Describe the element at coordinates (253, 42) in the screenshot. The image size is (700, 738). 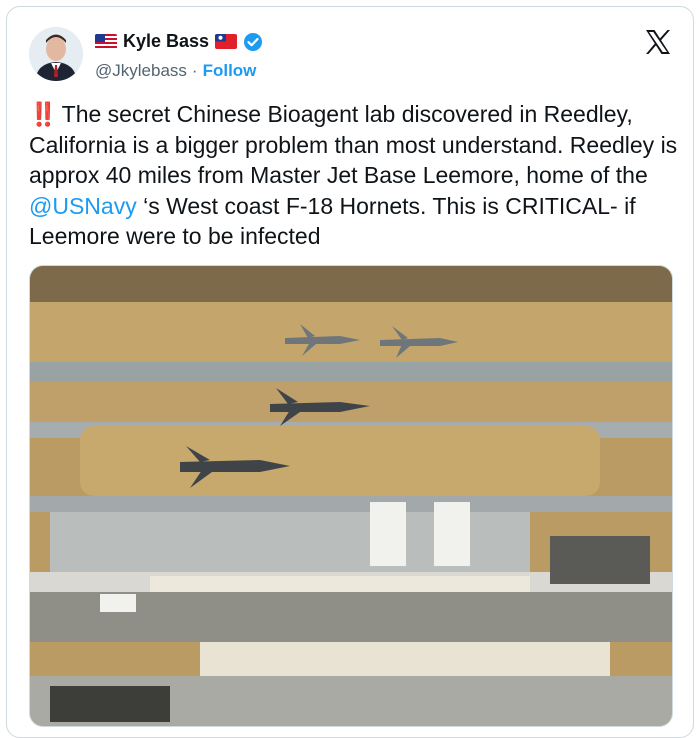
I see `verified-badge-icon` at that location.